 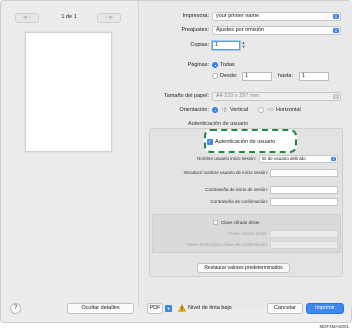 What do you see at coordinates (100, 308) in the screenshot?
I see `hide-details-button: Ocultar detalles` at bounding box center [100, 308].